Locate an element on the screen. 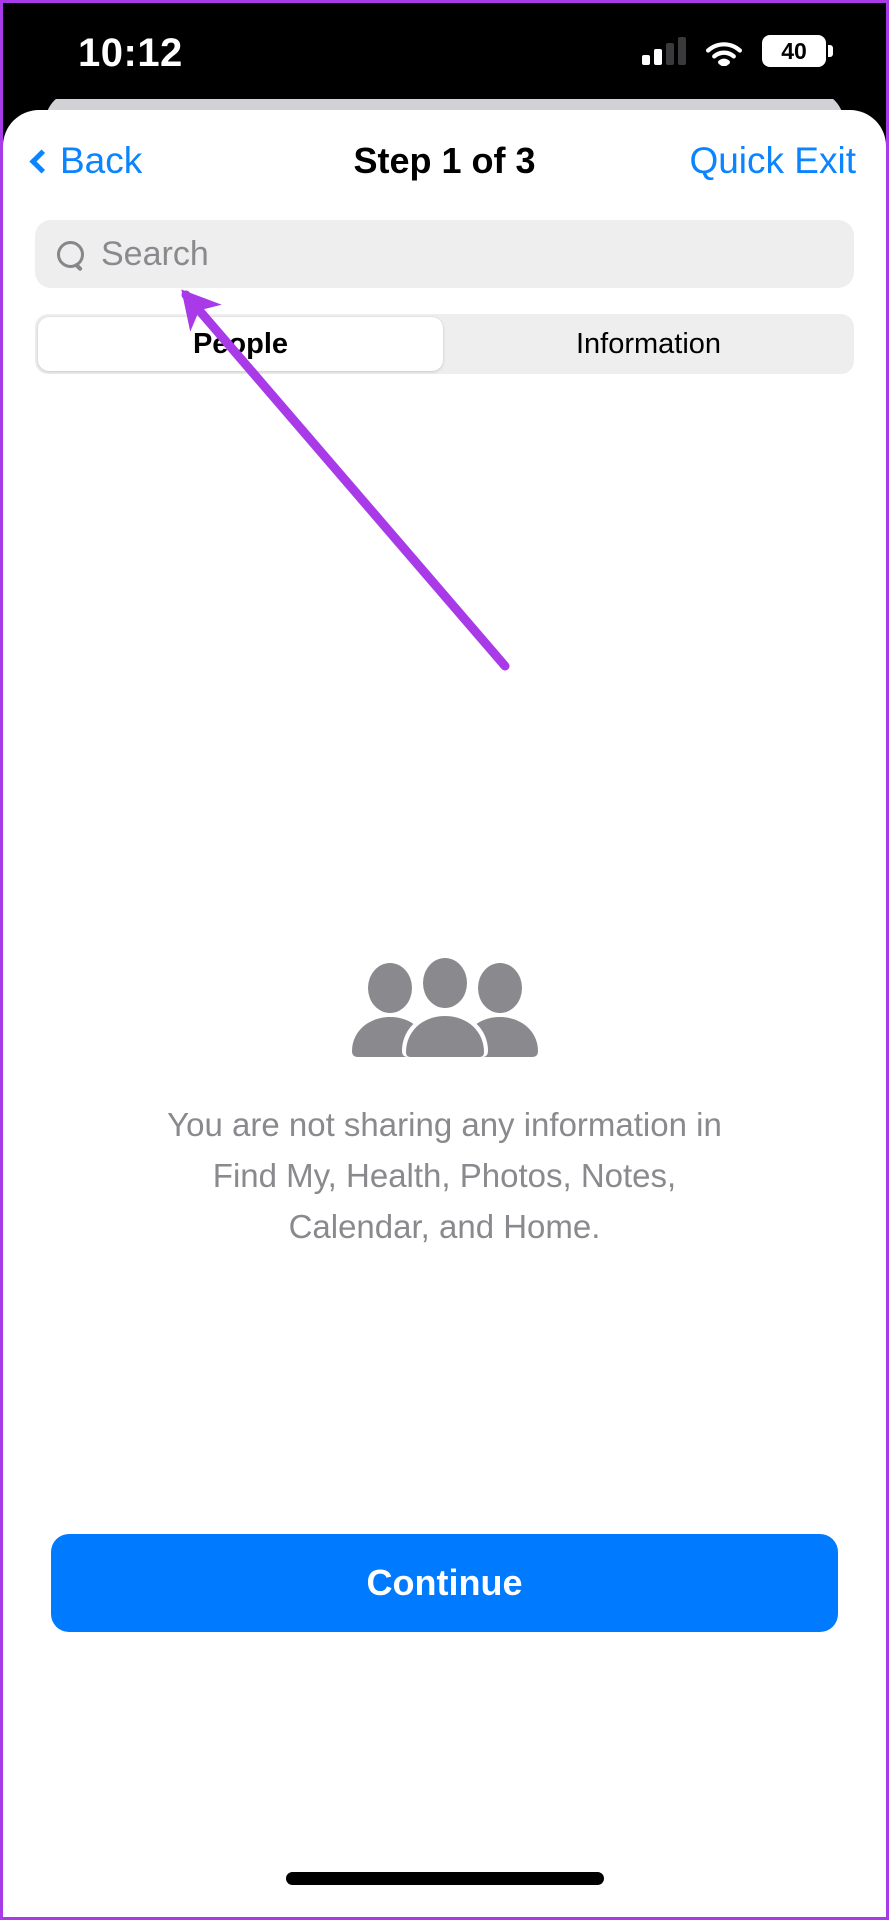  battery-icon: 40 is located at coordinates (797, 51).